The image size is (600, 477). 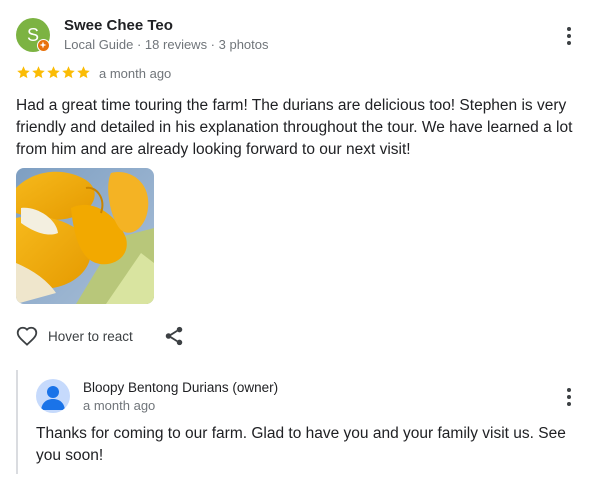 I want to click on reviewer-meta: Local Guide · 18 reviews · 3 photos, so click(x=166, y=44).